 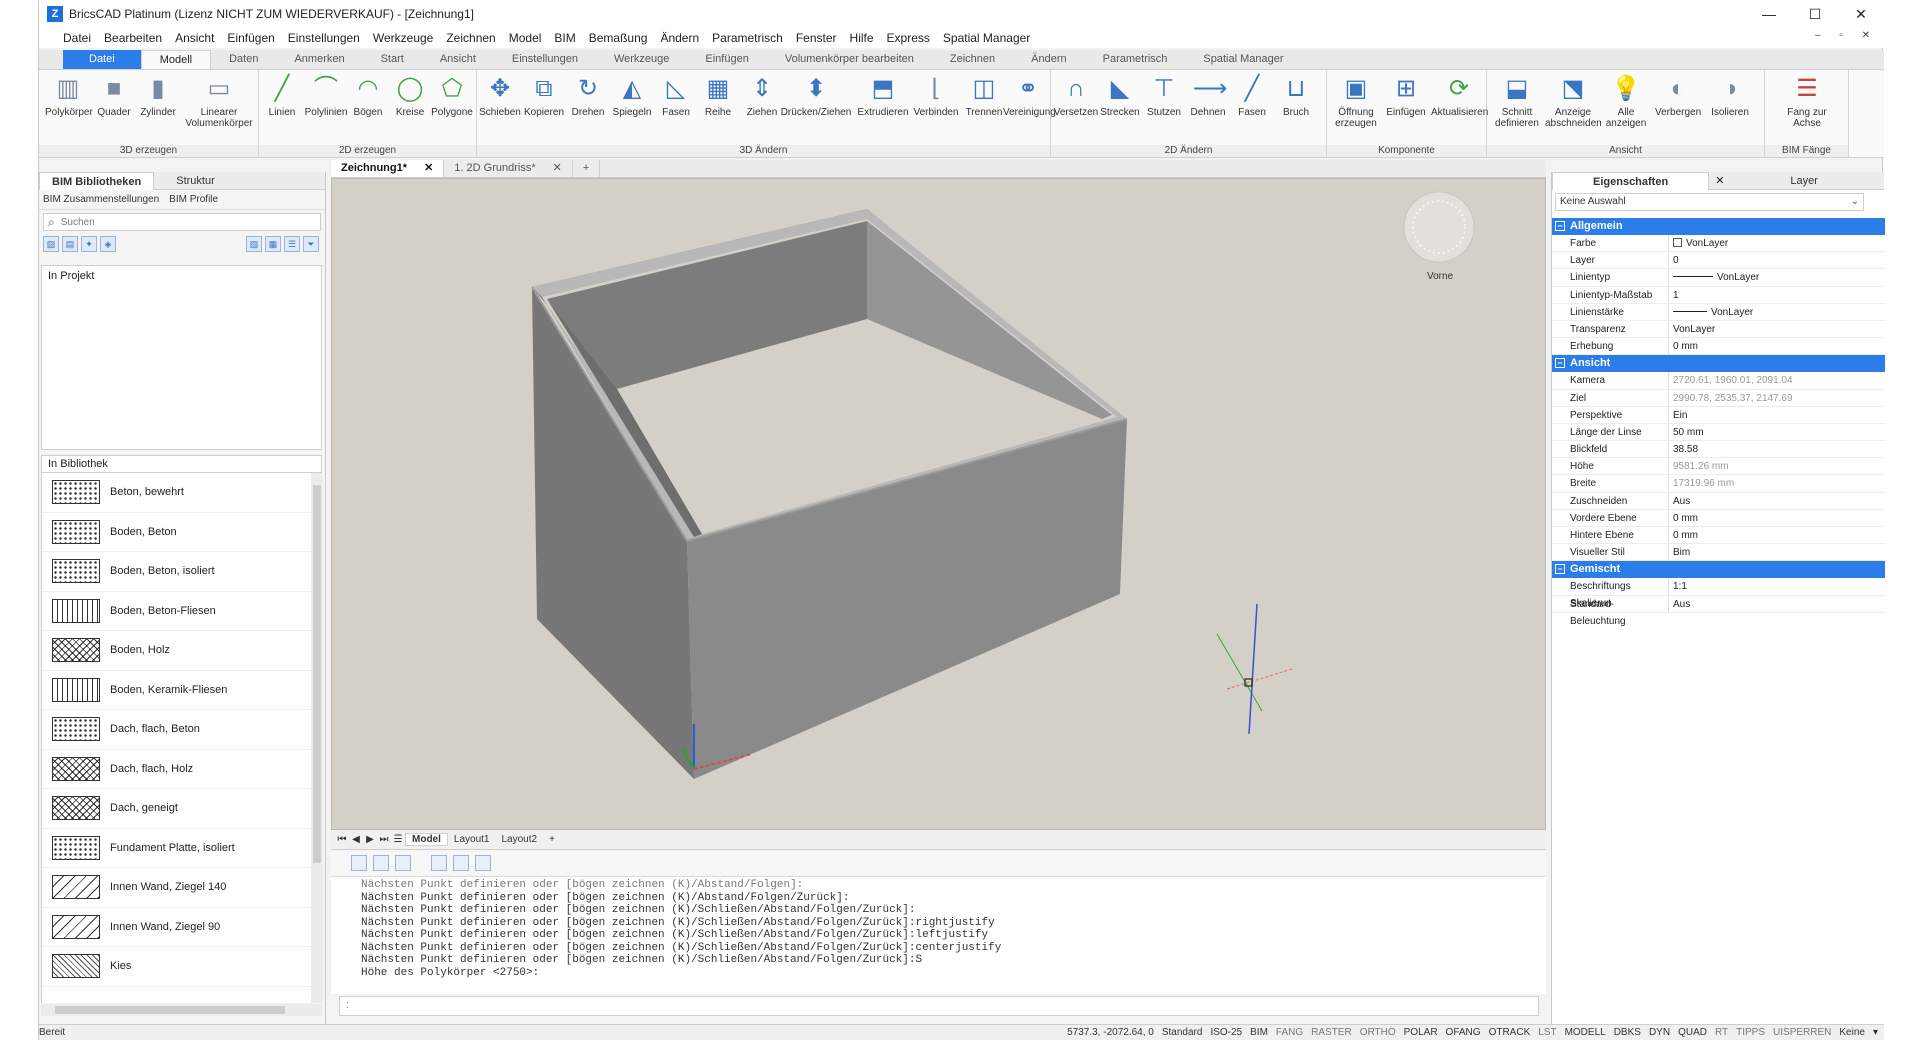 I want to click on fasen-2d-button: ╱ Fasen, so click(x=1252, y=96).